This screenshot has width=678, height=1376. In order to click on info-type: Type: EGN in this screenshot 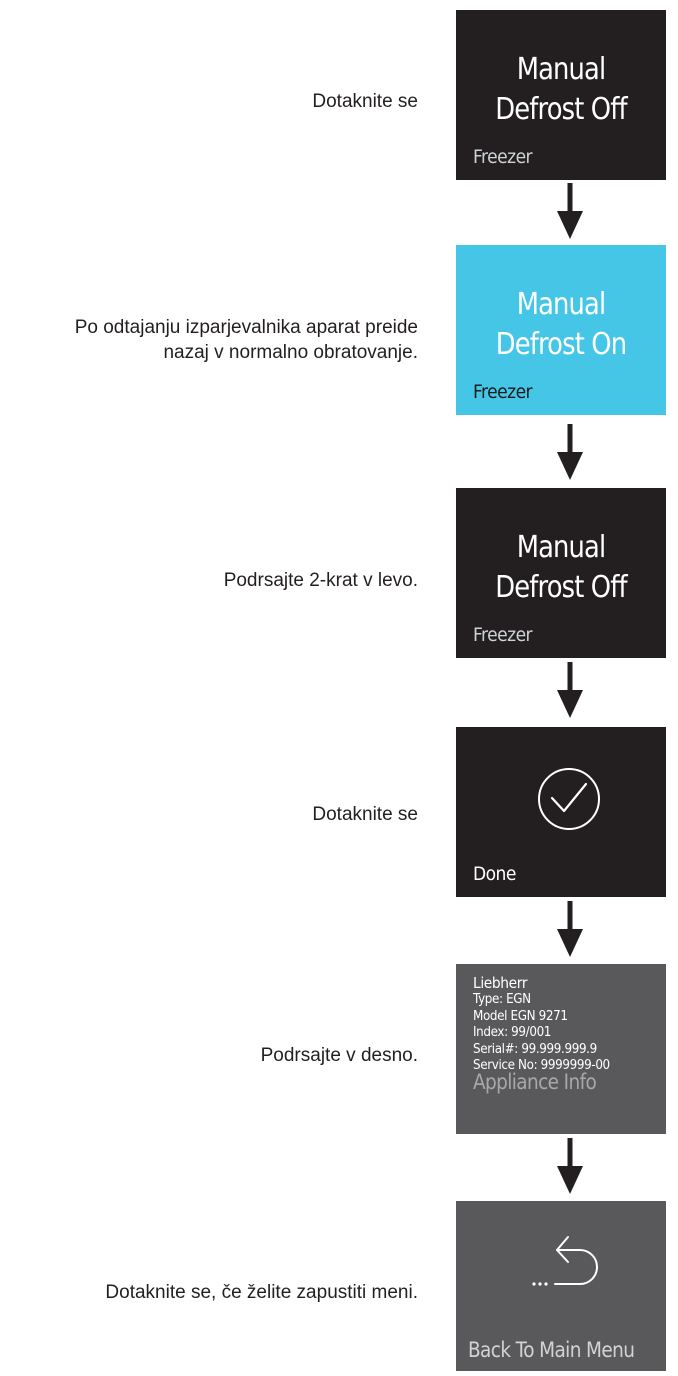, I will do `click(502, 999)`.